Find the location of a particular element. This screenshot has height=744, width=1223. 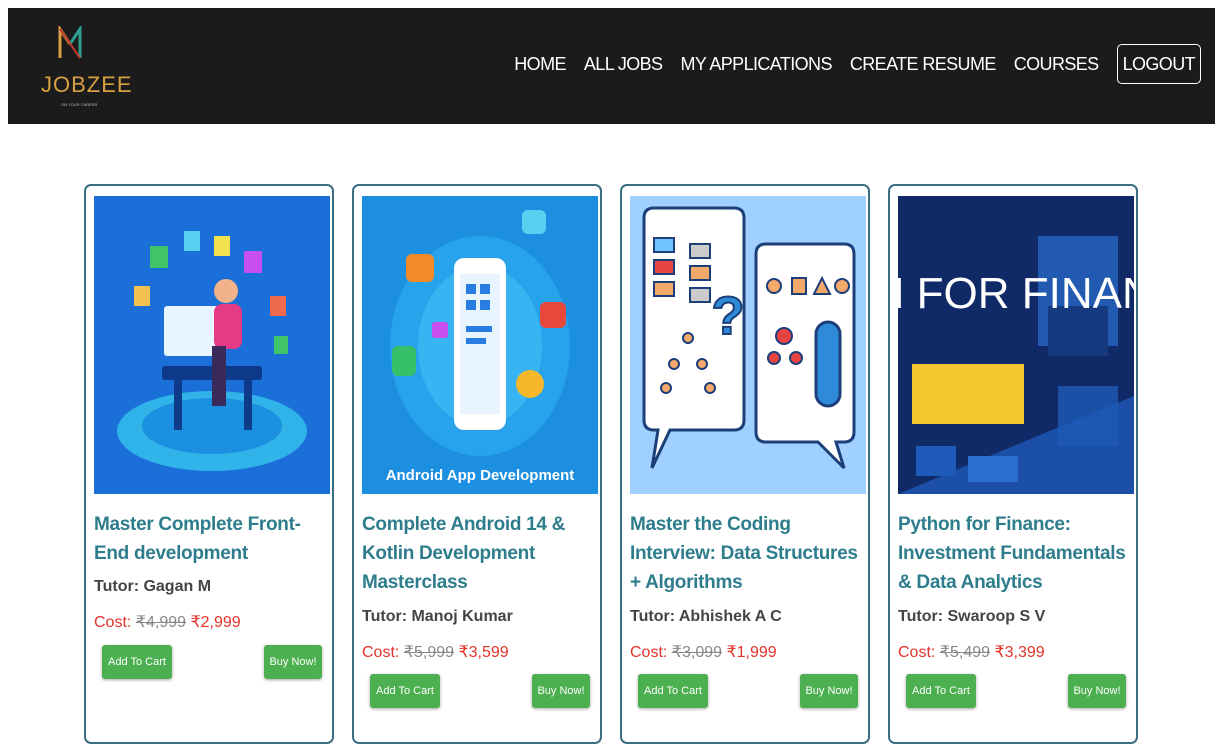

nav-courses: COURSES is located at coordinates (1056, 64).